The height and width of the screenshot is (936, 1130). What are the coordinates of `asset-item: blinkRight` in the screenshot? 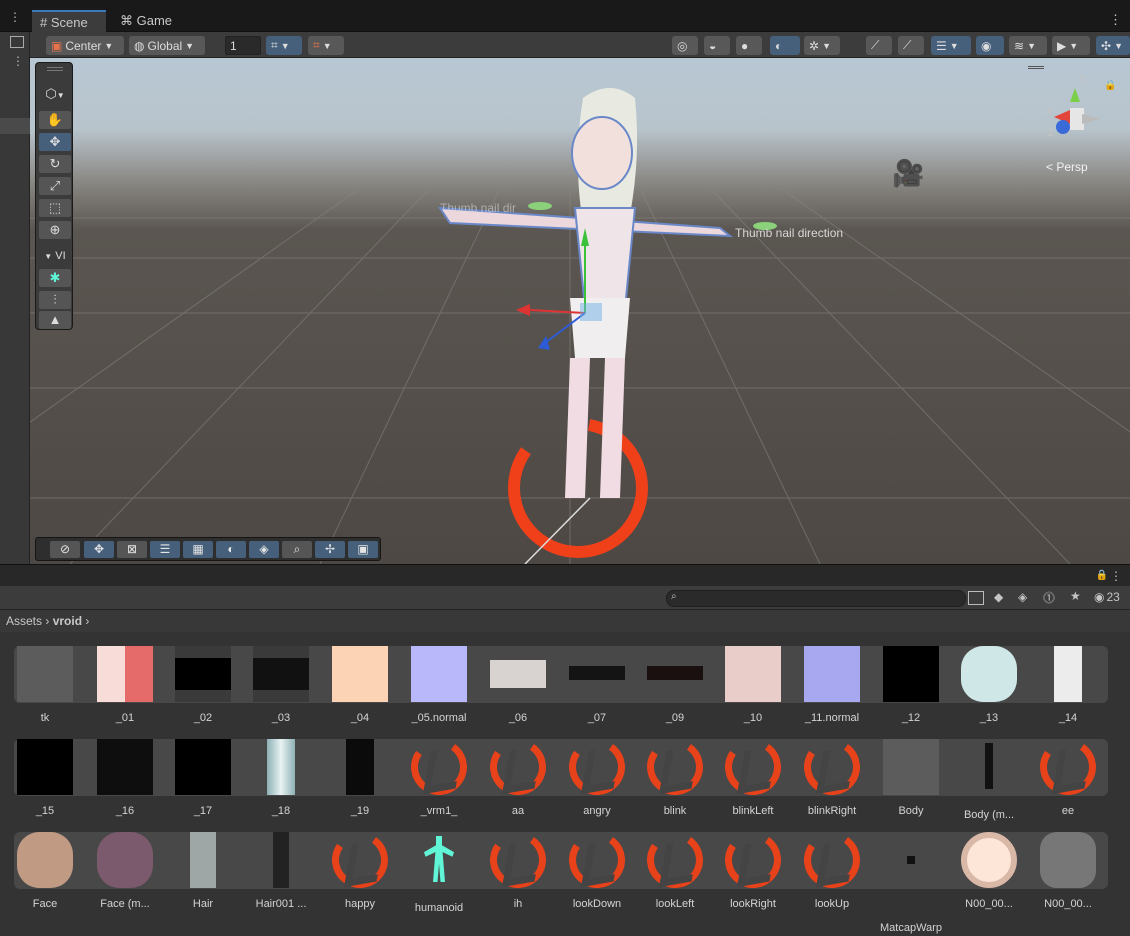 It's located at (832, 775).